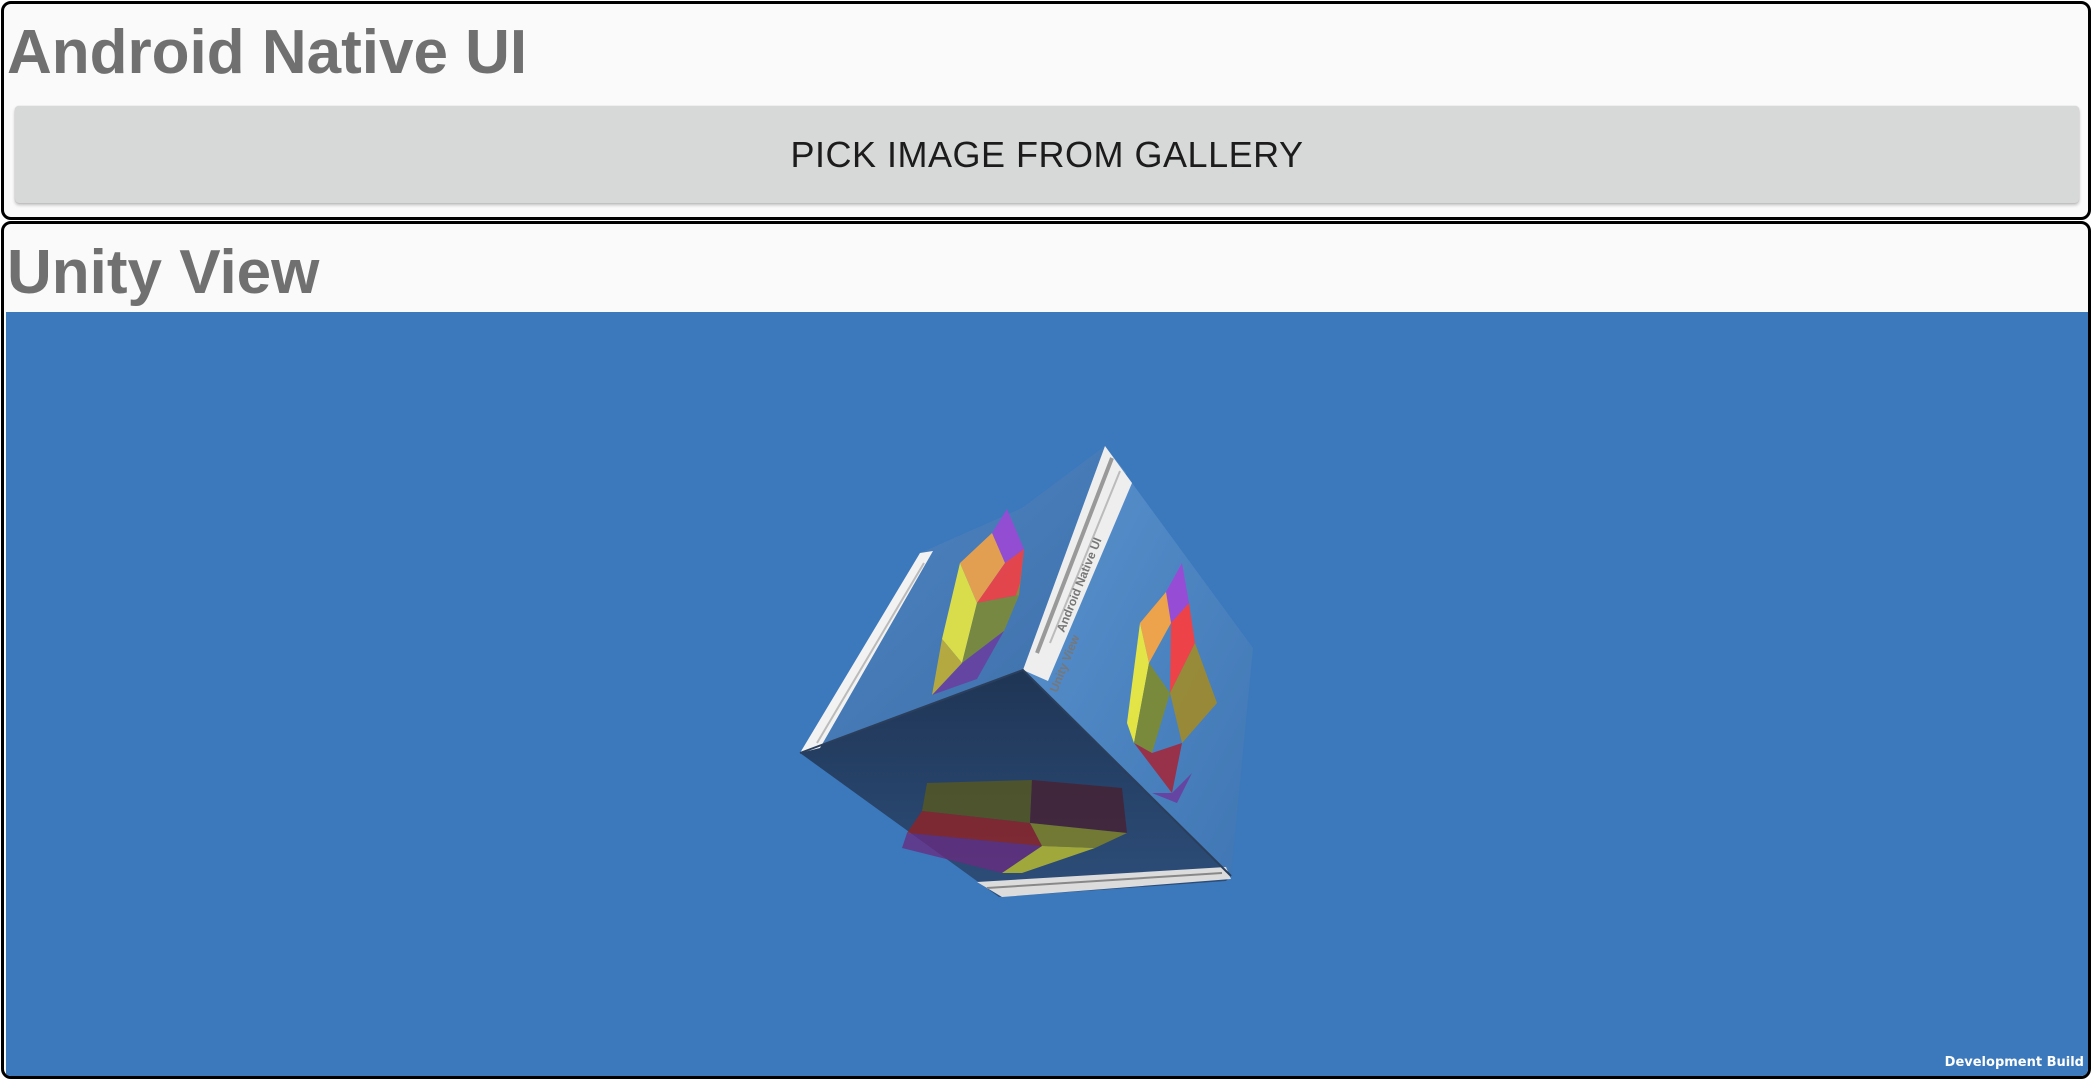 This screenshot has width=2092, height=1080. Describe the element at coordinates (267, 52) in the screenshot. I see `native-ui-title: Android Native UI` at that location.